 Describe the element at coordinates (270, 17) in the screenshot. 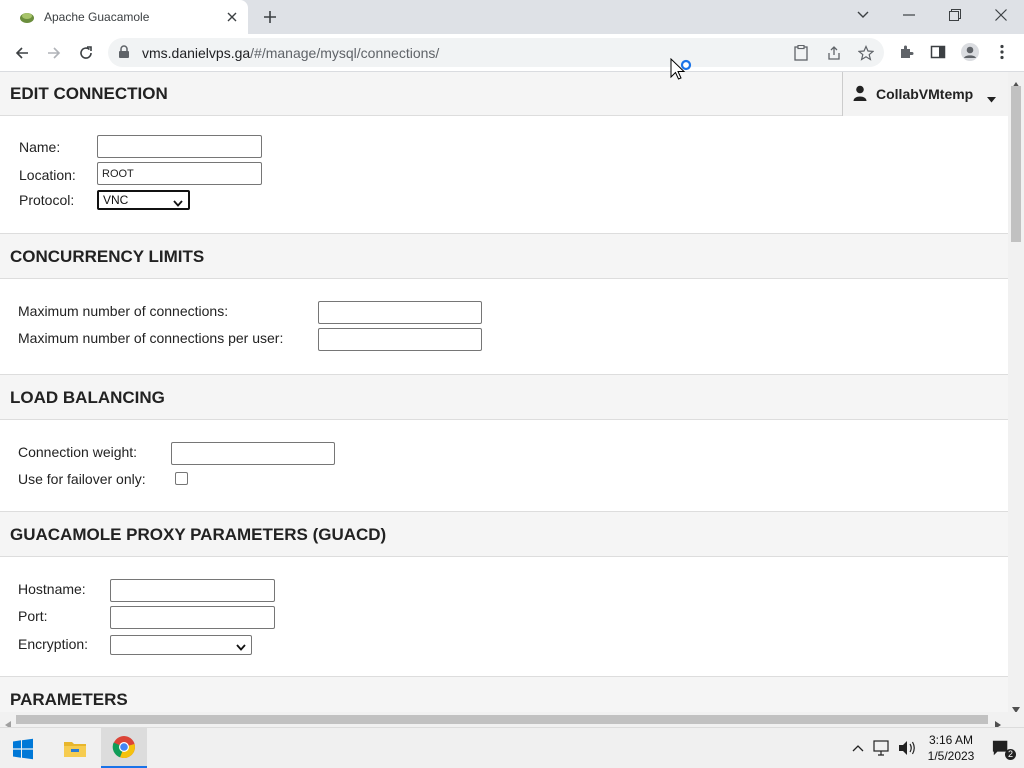

I see `new-tab-icon` at that location.